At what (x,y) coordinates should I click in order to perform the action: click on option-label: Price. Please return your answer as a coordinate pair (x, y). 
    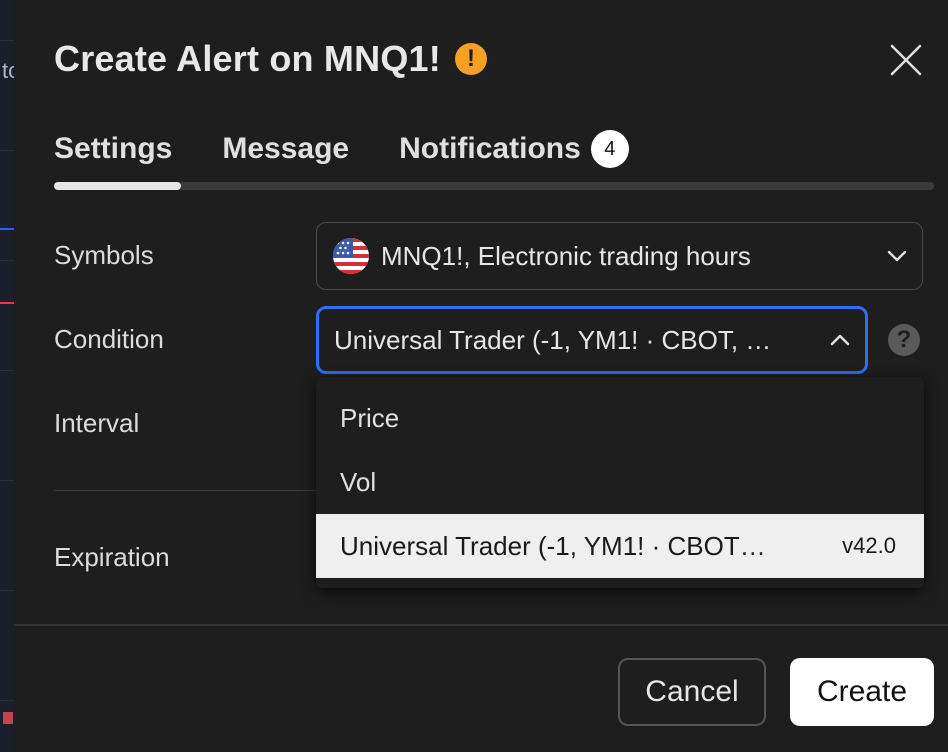
    Looking at the image, I should click on (370, 417).